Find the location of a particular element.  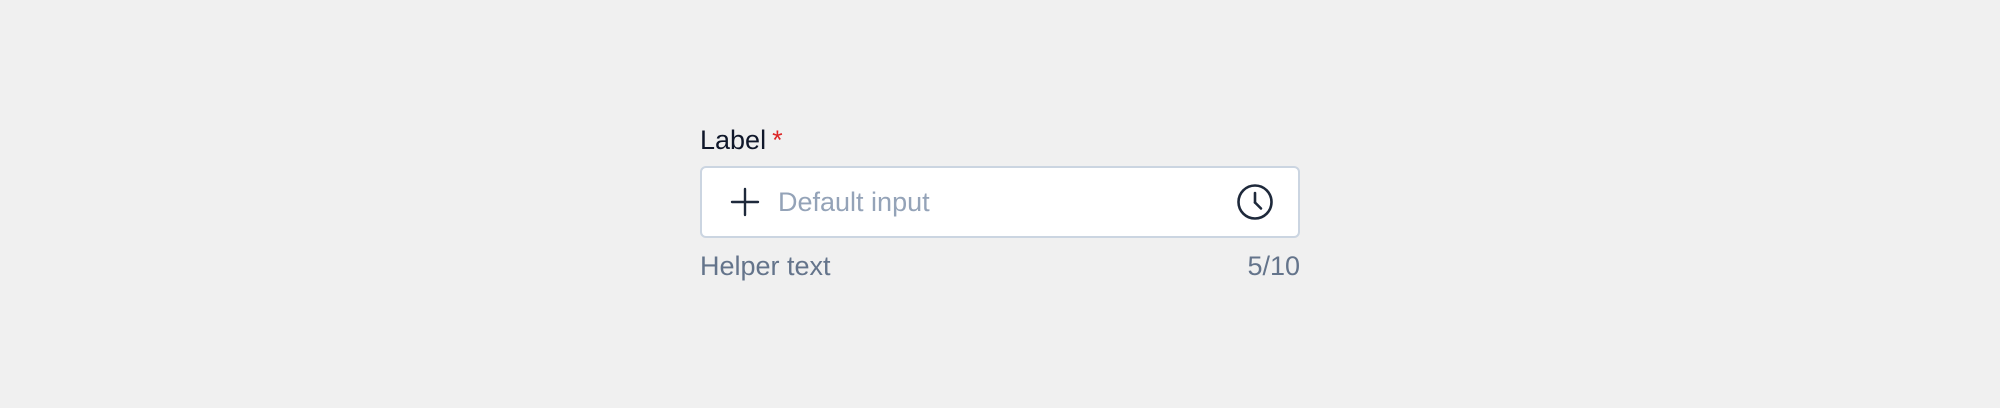

helper-row: Helper text 5/10 is located at coordinates (1000, 266).